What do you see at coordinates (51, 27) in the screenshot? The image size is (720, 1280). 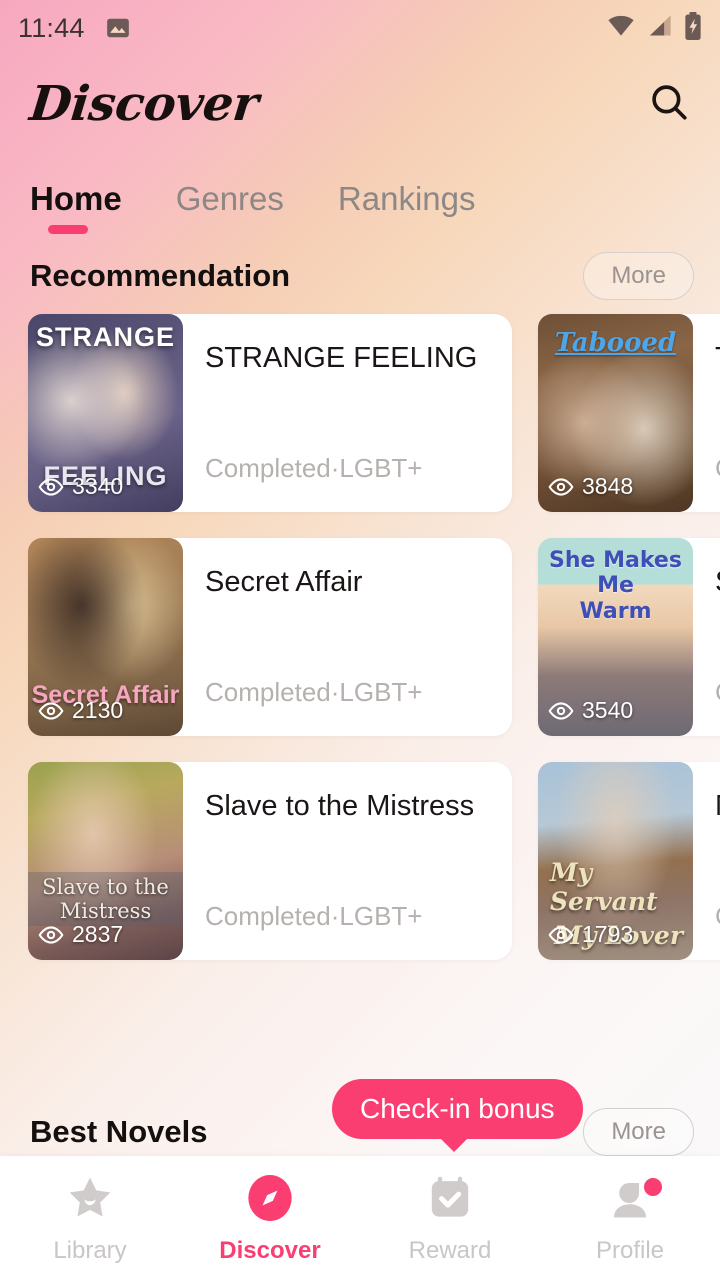 I see `status-time: 11:44` at bounding box center [51, 27].